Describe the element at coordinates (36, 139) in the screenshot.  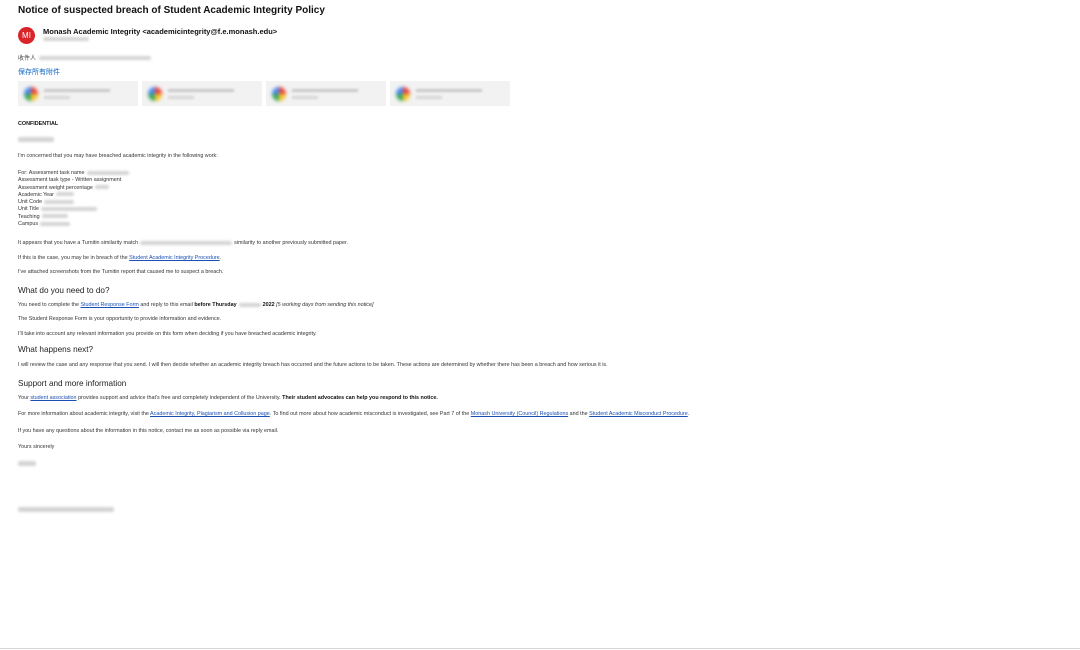
I see `greeting-redacted` at that location.